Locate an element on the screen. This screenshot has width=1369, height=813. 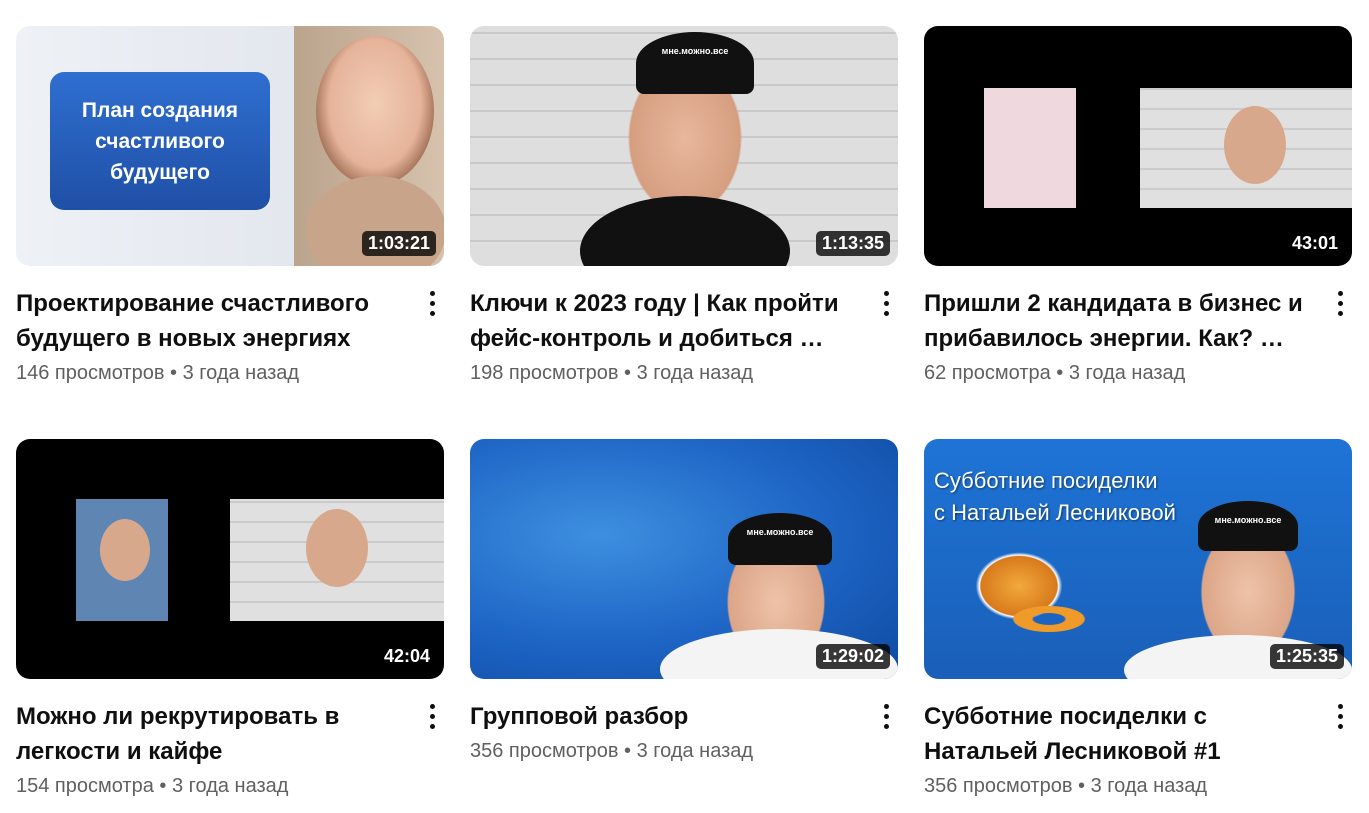
video-thumbnail: мне.можно.все 1:29:02 is located at coordinates (684, 559).